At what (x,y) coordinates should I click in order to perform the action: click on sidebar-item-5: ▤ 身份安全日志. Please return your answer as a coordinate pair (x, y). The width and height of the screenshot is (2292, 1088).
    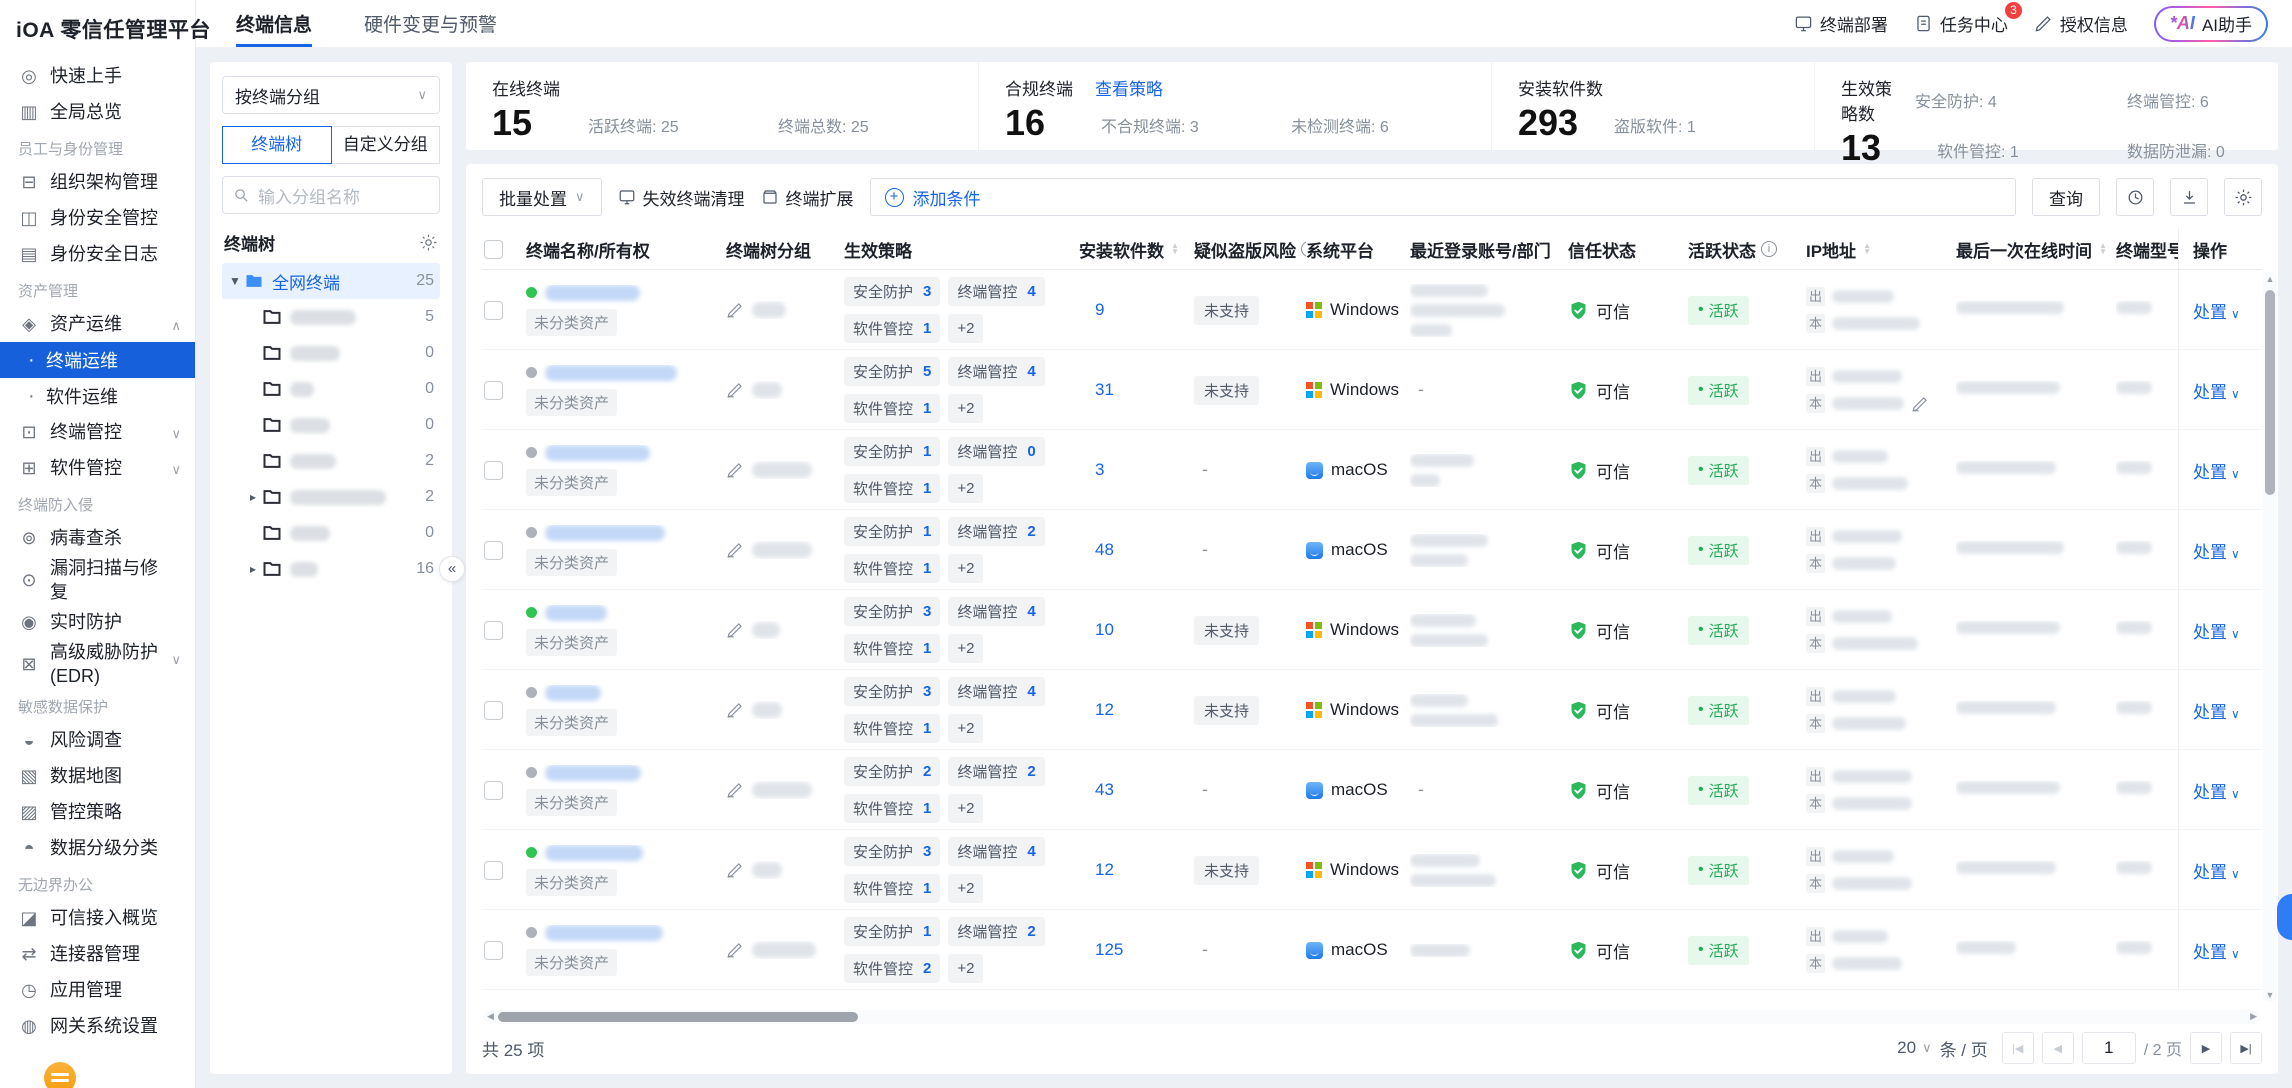
    Looking at the image, I should click on (97, 254).